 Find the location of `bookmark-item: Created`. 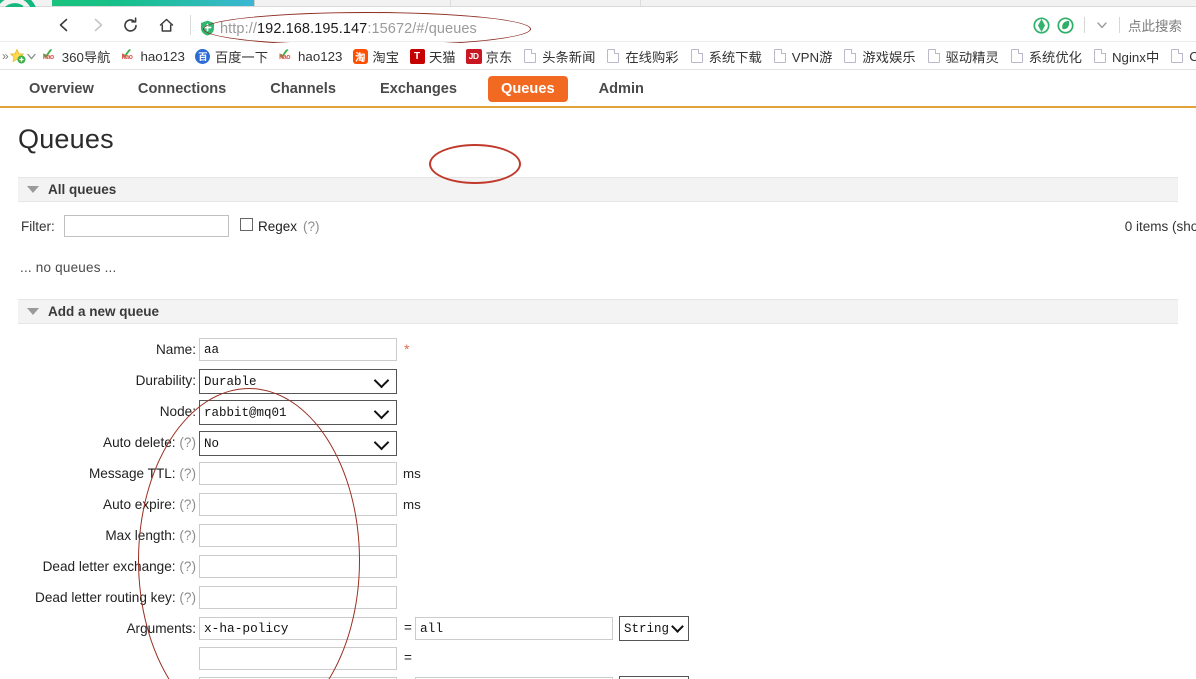

bookmark-item: Created is located at coordinates (1180, 56).